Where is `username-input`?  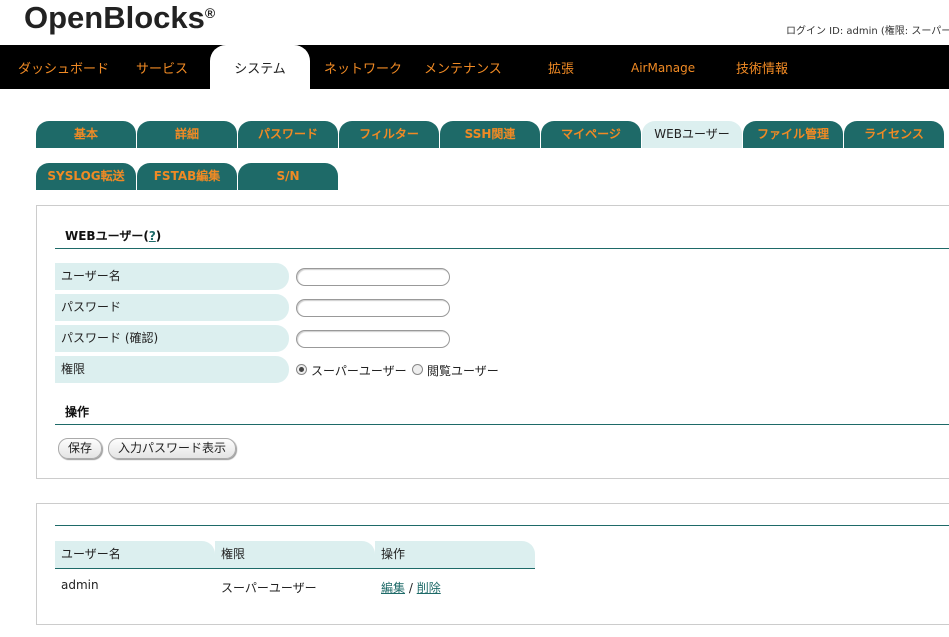 username-input is located at coordinates (373, 277).